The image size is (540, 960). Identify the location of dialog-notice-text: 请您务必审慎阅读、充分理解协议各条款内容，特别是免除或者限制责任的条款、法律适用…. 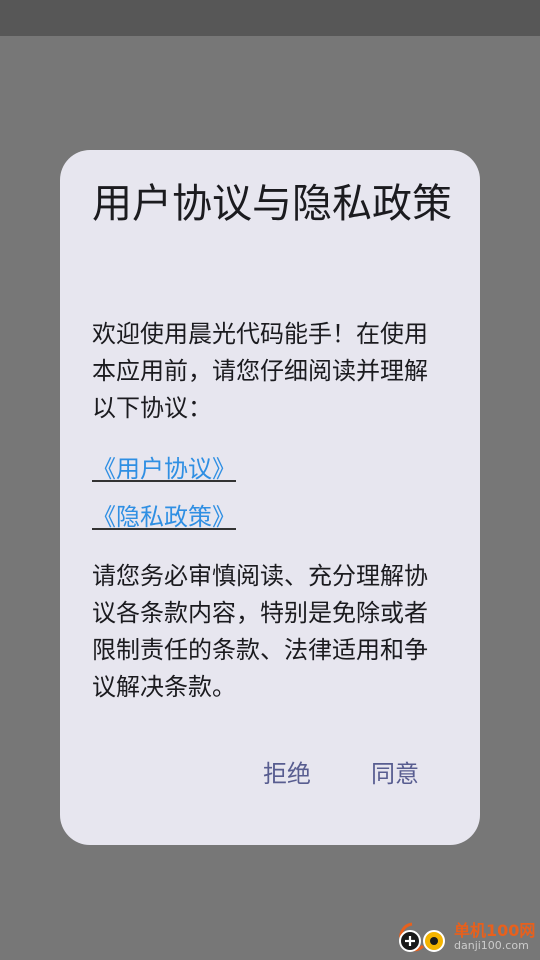
(260, 631).